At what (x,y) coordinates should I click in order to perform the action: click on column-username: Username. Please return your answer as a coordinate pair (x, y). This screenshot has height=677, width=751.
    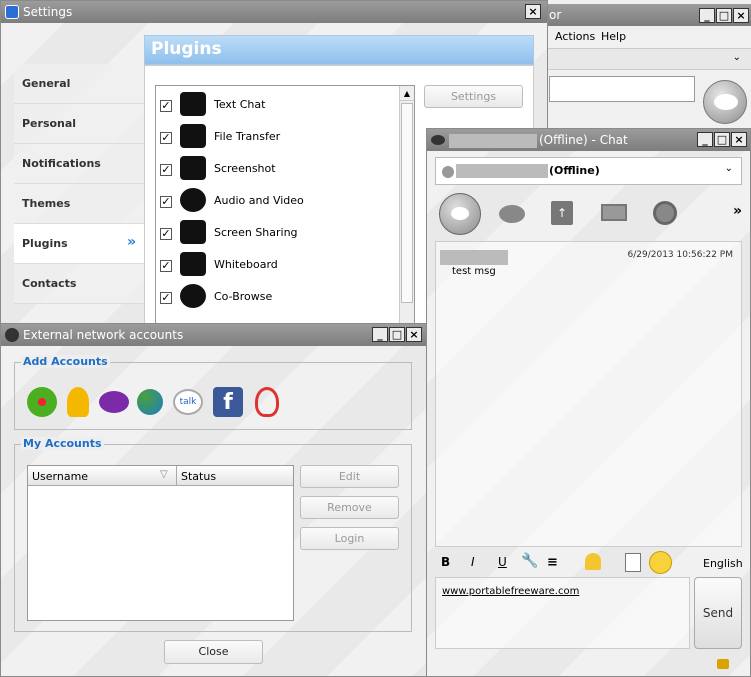
    Looking at the image, I should click on (60, 476).